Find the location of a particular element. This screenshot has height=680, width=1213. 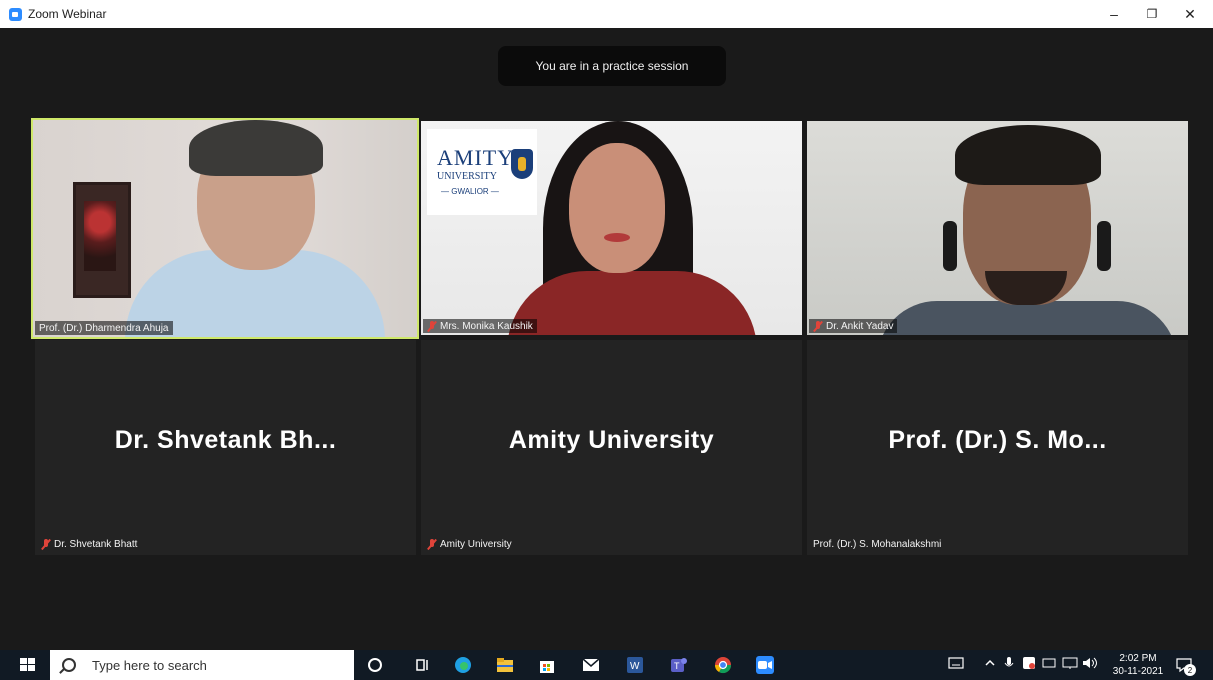

file-explorer-icon is located at coordinates (505, 665).